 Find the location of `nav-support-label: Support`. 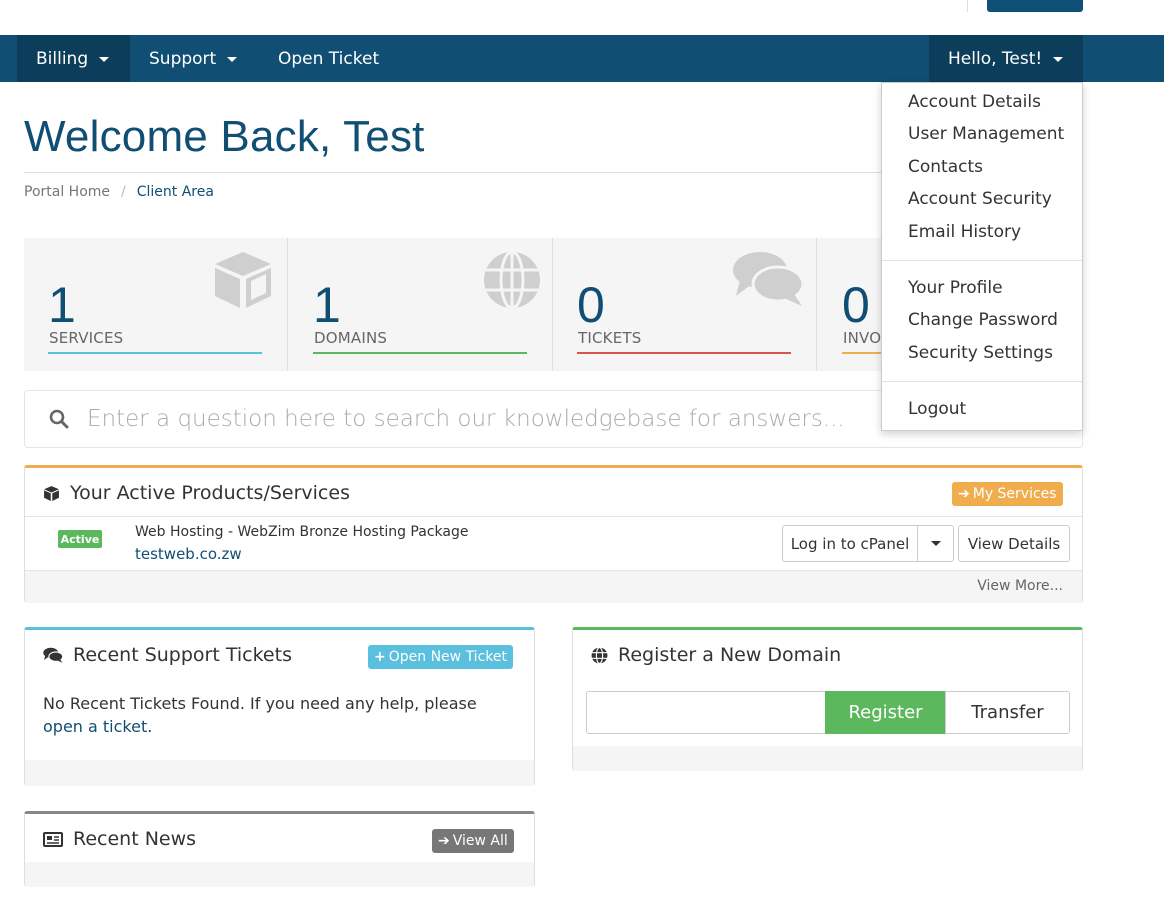

nav-support-label: Support is located at coordinates (183, 58).